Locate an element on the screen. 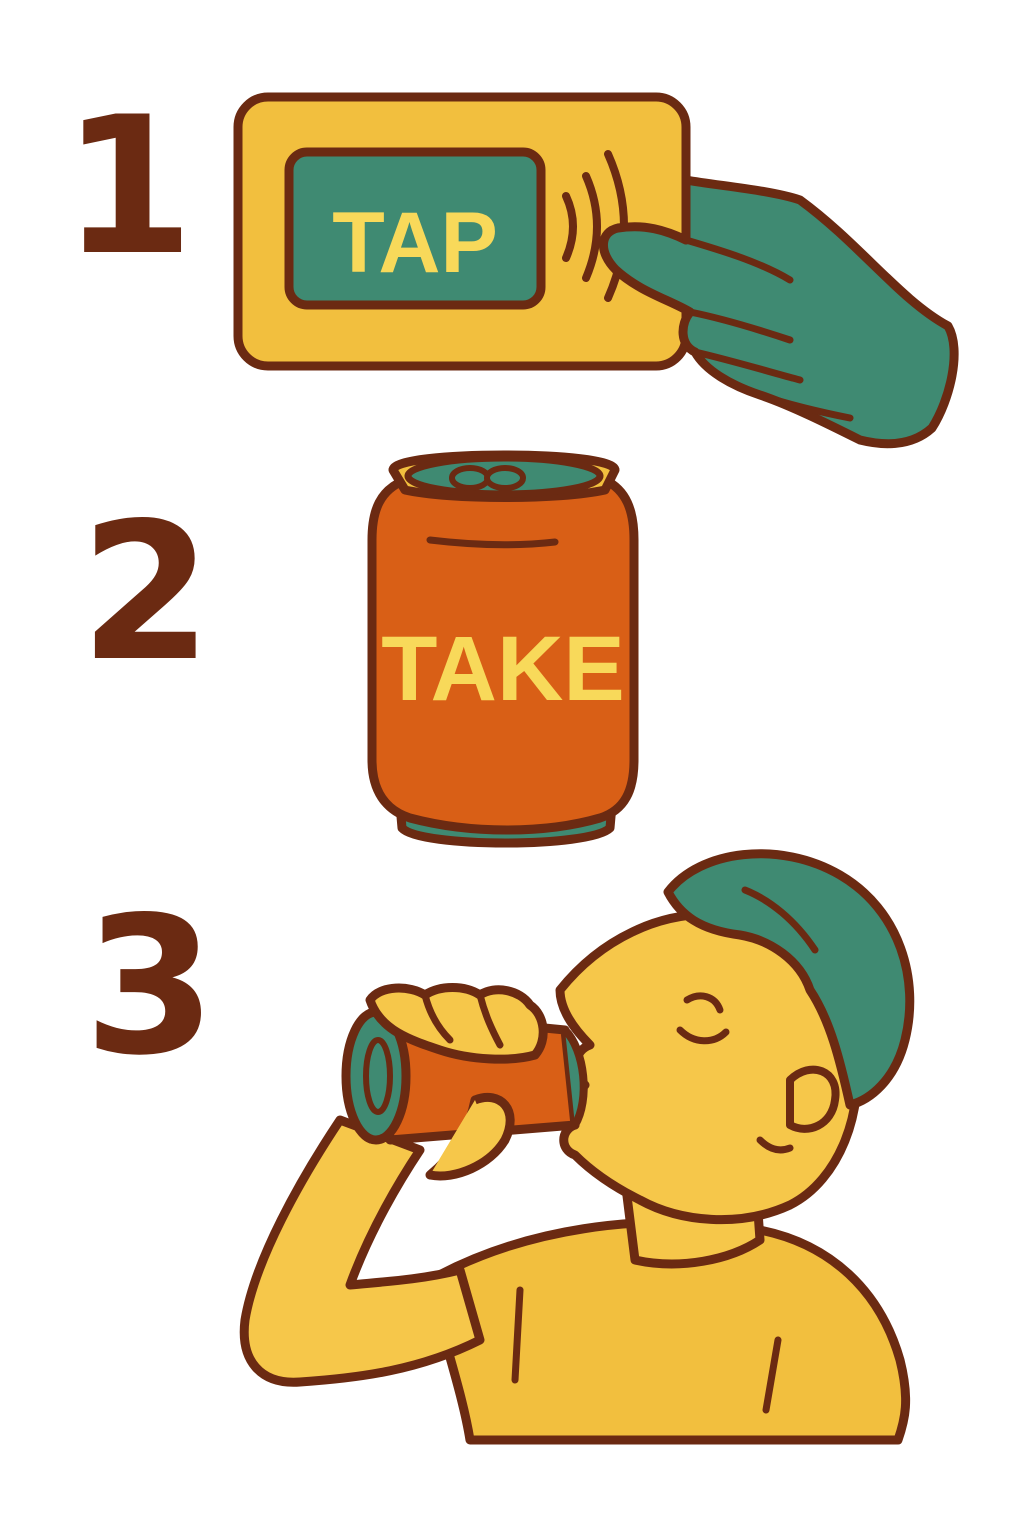  step-1-number: 1 is located at coordinates (128, 186).